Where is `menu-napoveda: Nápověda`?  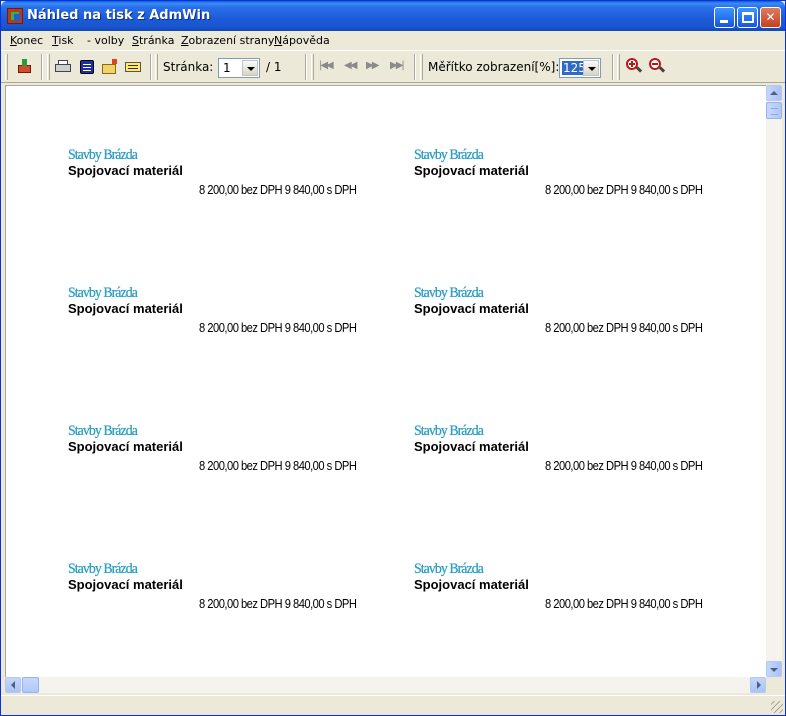 menu-napoveda: Nápověda is located at coordinates (302, 40).